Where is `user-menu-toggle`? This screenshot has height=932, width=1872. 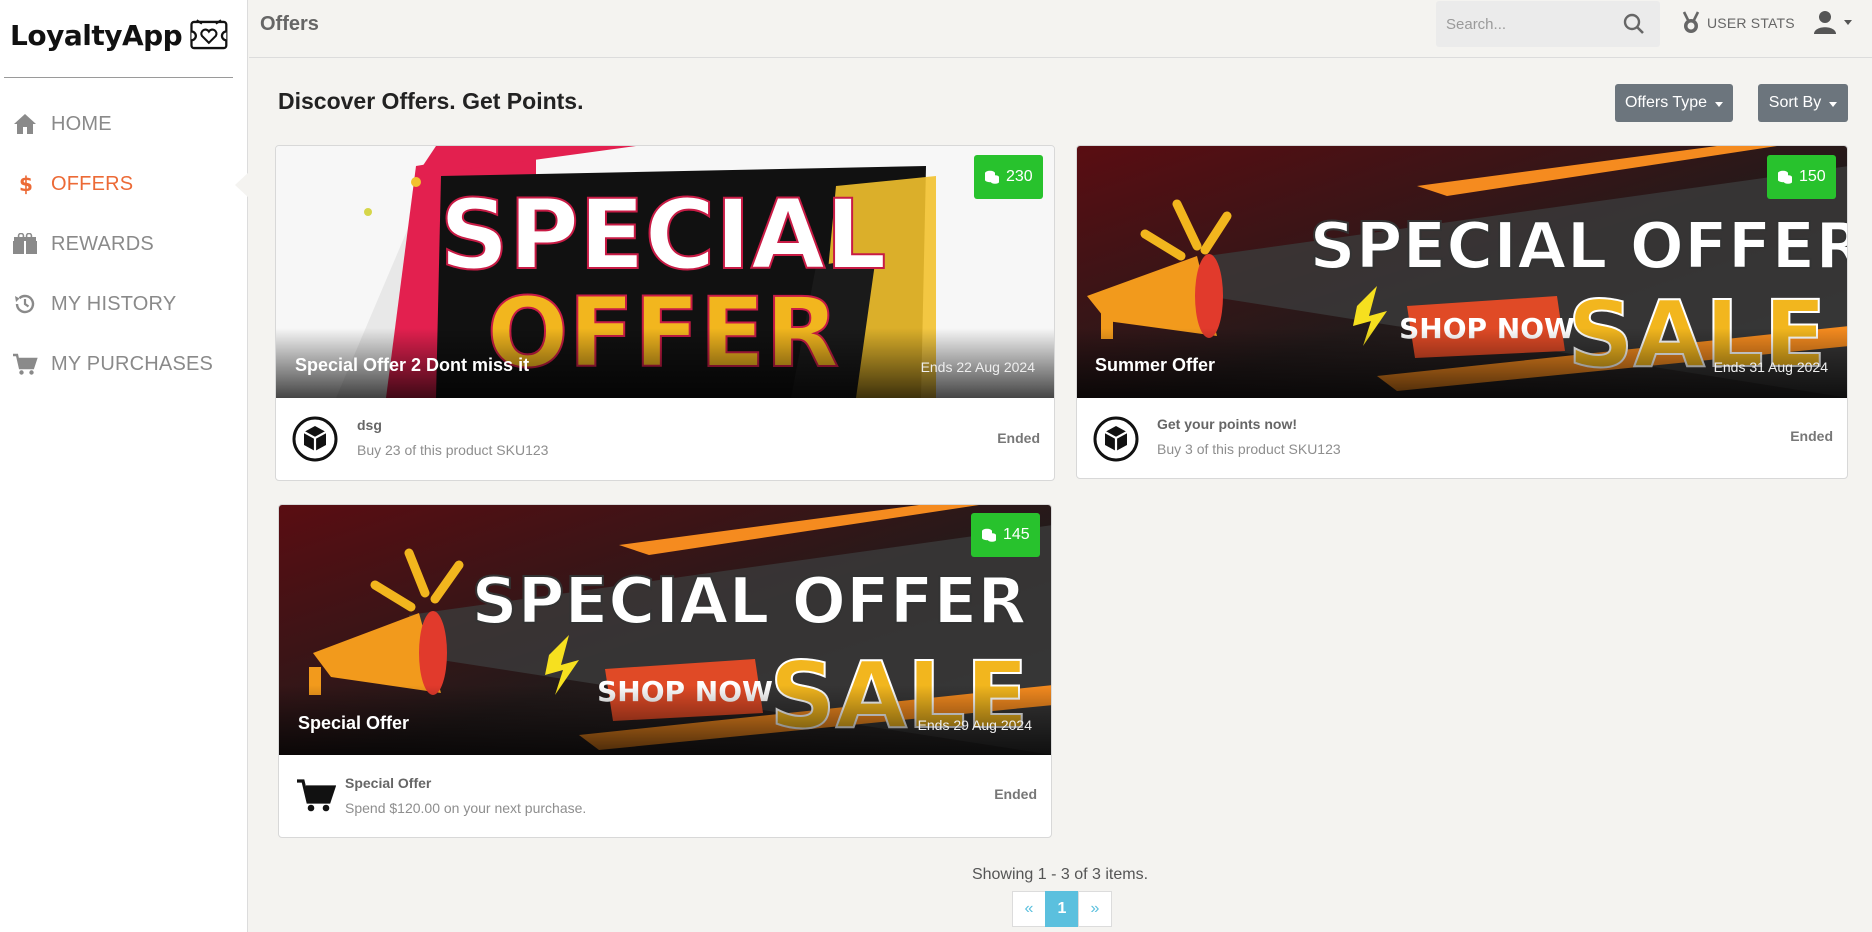 user-menu-toggle is located at coordinates (1833, 22).